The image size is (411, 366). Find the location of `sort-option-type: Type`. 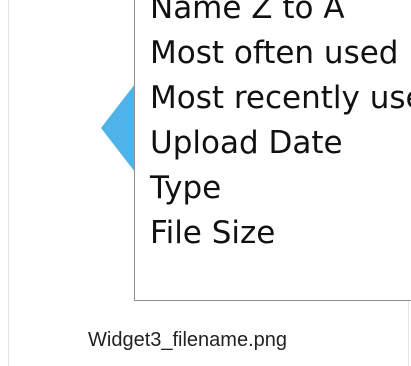

sort-option-type: Type is located at coordinates (280, 188).